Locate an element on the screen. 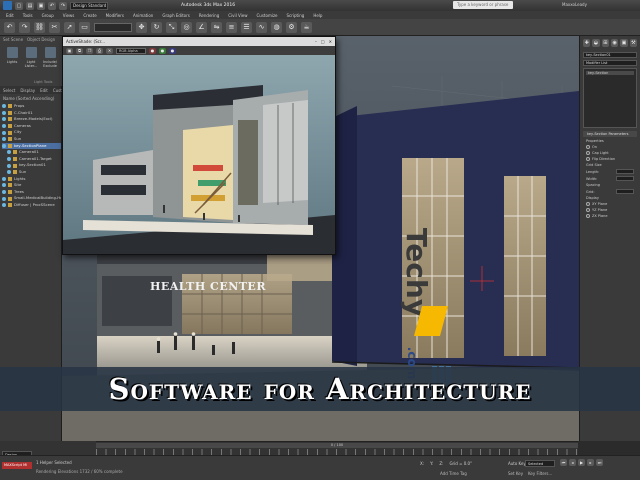  layer-icon: ☰ is located at coordinates (246, 27).